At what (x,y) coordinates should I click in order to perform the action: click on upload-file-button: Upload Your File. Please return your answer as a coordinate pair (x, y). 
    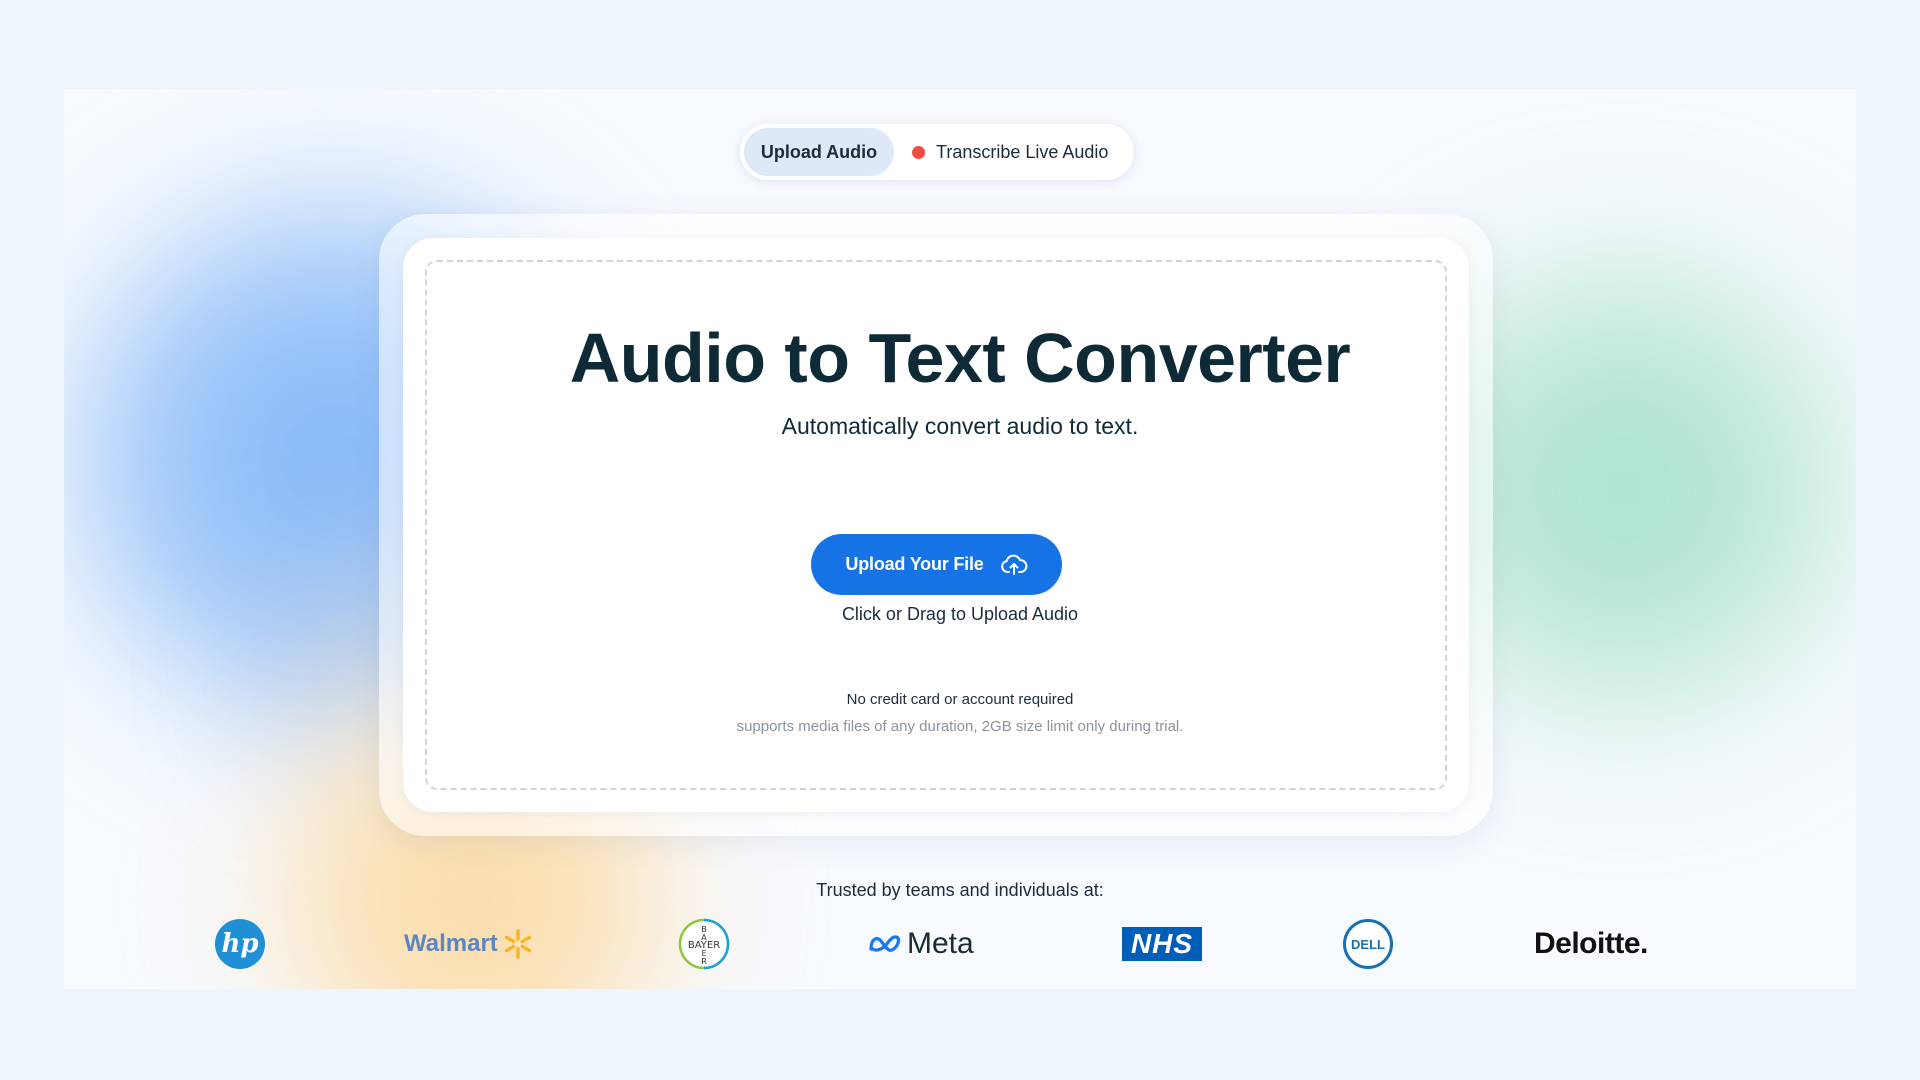
    Looking at the image, I should click on (936, 564).